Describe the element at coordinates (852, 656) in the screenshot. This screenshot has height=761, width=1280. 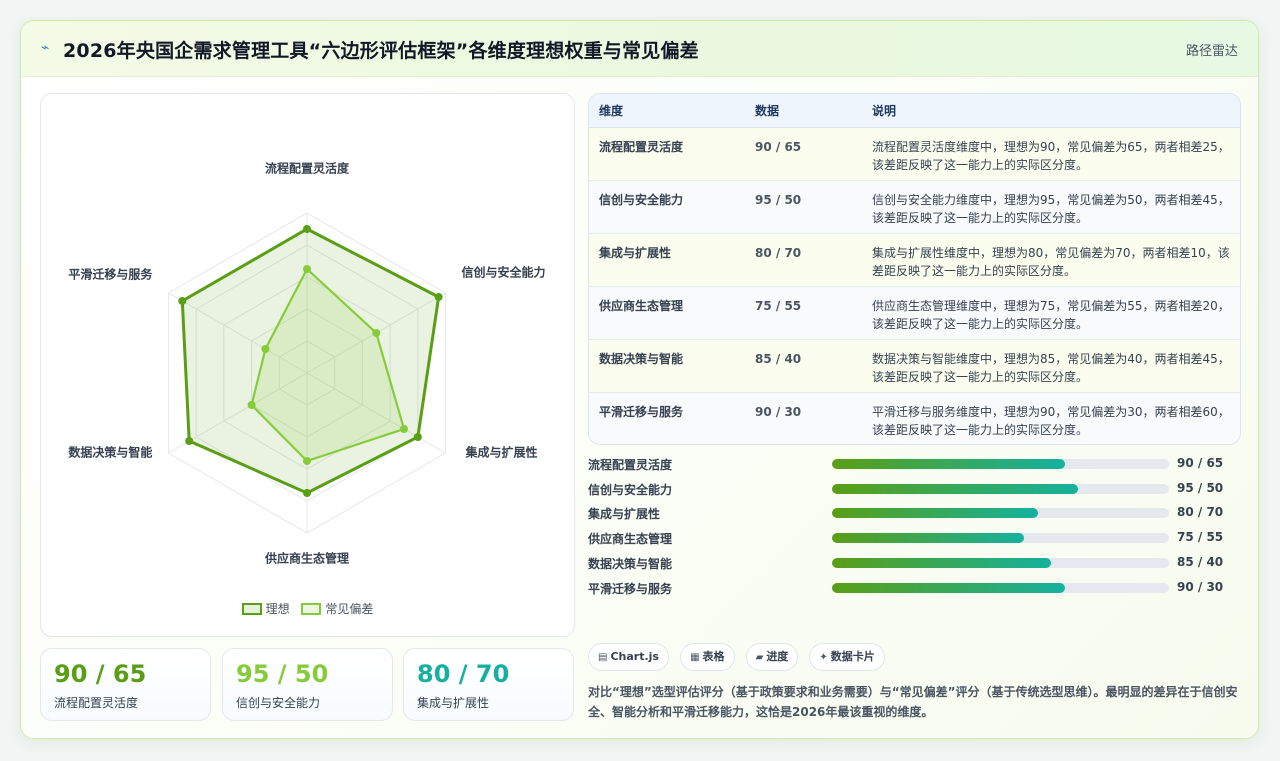
I see `chip-label: 数据卡片` at that location.